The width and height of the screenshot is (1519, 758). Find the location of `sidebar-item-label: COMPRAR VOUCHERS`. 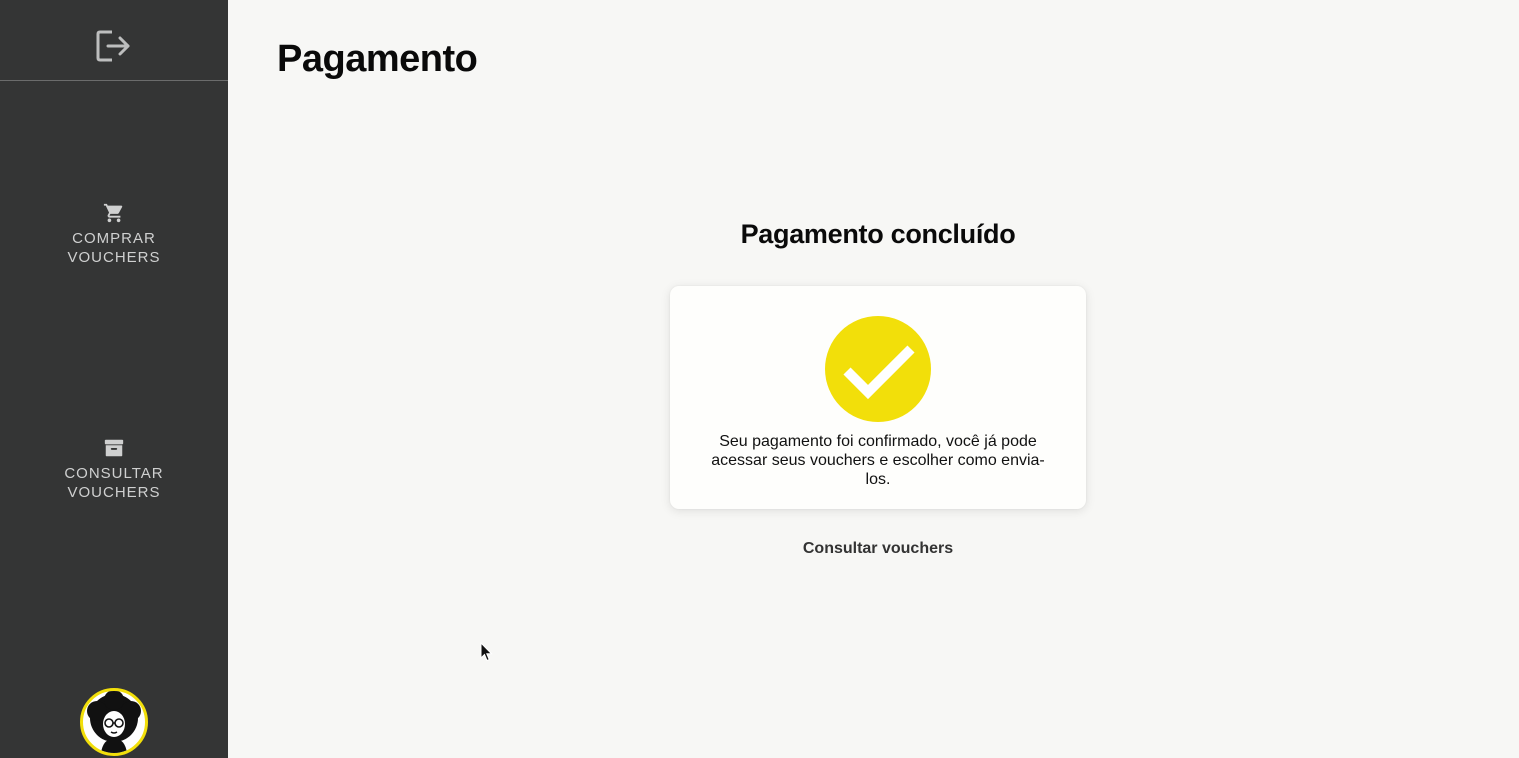

sidebar-item-label: COMPRAR VOUCHERS is located at coordinates (114, 248).